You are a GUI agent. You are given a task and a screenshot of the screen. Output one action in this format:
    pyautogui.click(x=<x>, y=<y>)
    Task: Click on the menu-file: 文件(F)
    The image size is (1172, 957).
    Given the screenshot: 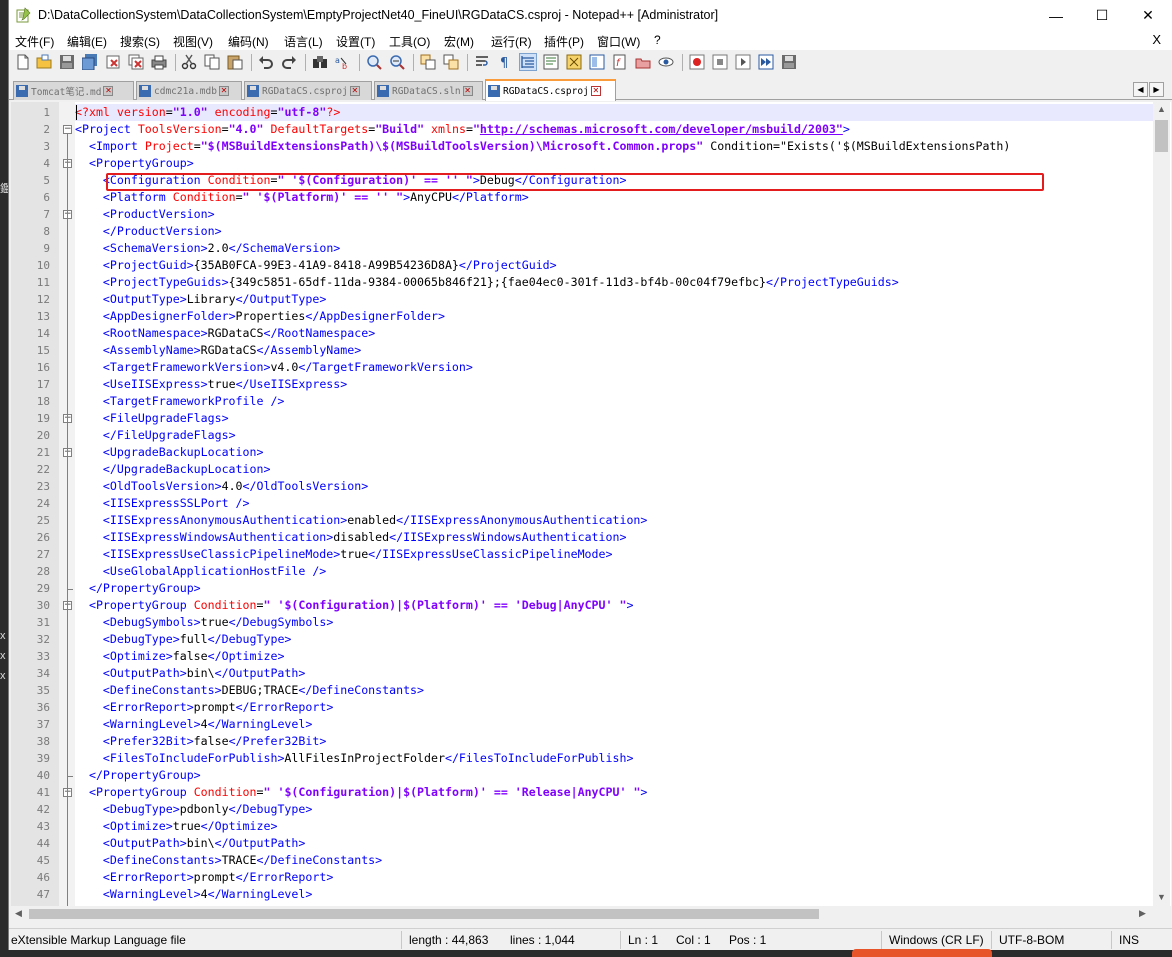 What is the action you would take?
    pyautogui.click(x=34, y=41)
    